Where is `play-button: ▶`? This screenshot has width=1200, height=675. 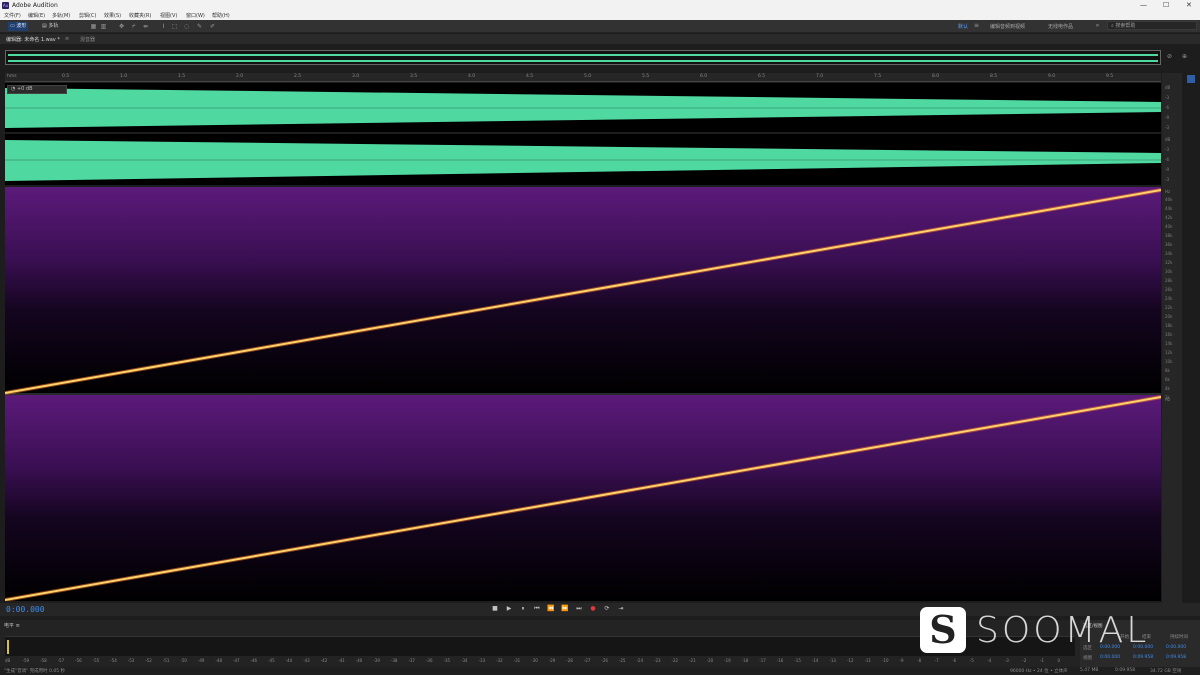 play-button: ▶ is located at coordinates (509, 609).